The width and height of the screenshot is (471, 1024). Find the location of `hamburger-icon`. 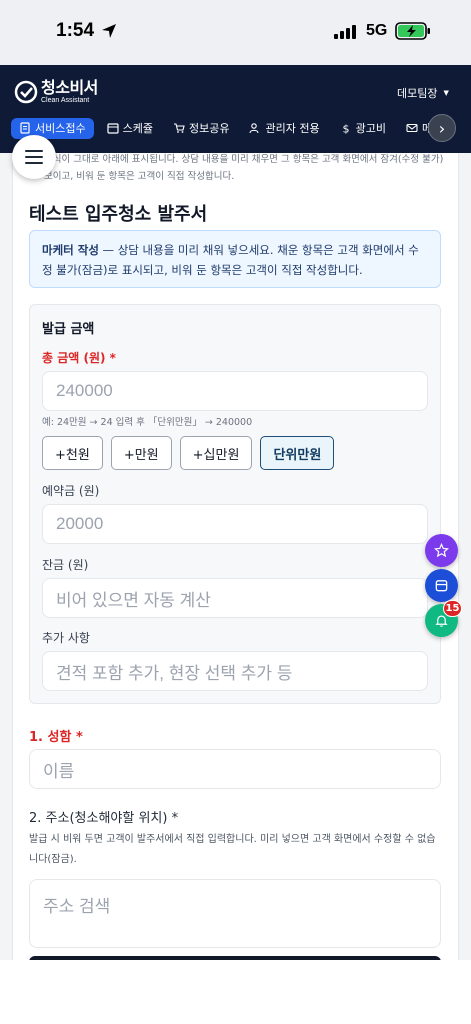

hamburger-icon is located at coordinates (34, 157).